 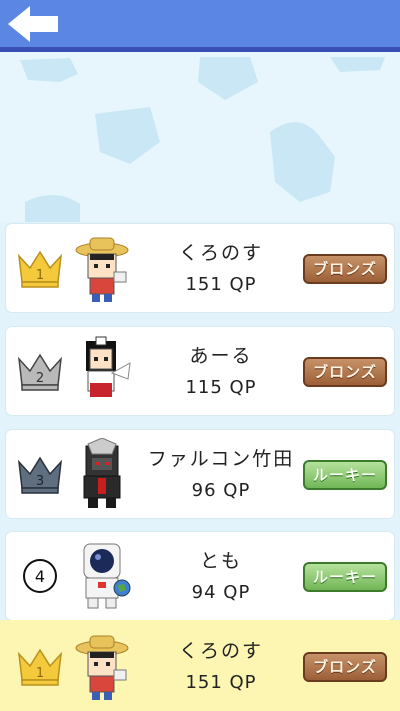 What do you see at coordinates (33, 24) in the screenshot?
I see `back-arrow-icon` at bounding box center [33, 24].